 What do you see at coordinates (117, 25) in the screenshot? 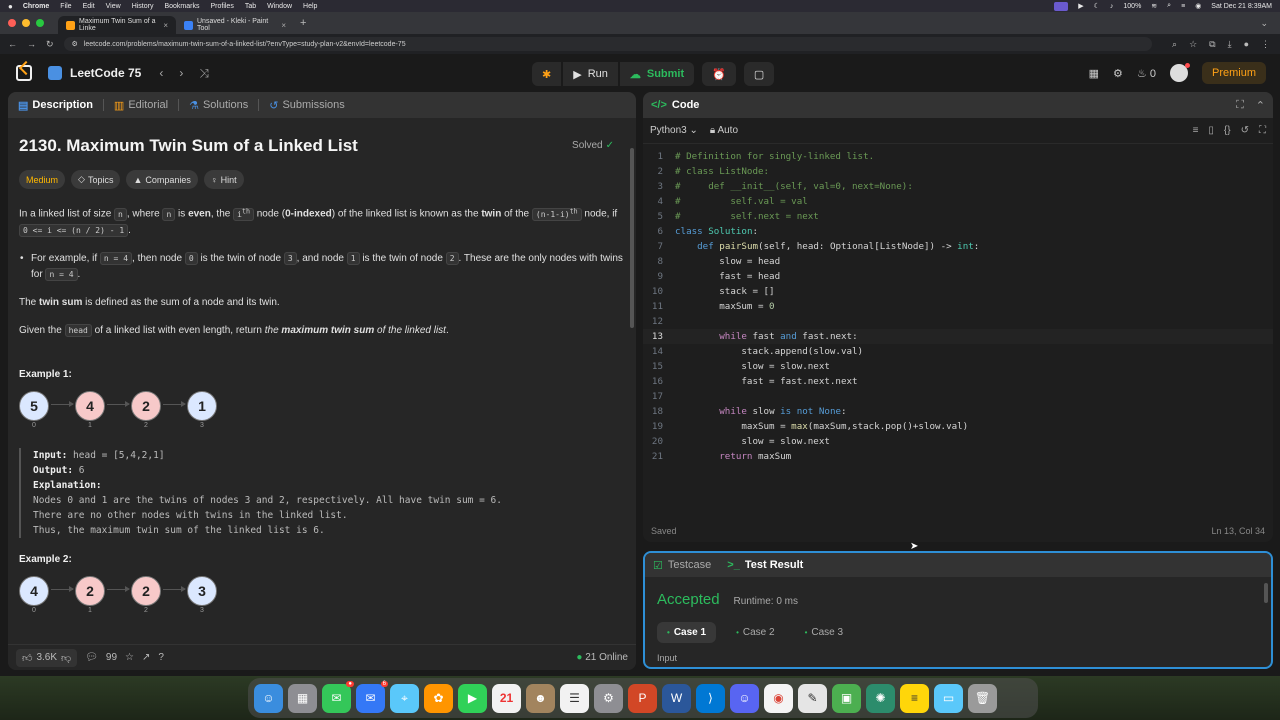
I see `browser-tab-leetcode: Maximum Twin Sum of a Linke ×` at bounding box center [117, 25].